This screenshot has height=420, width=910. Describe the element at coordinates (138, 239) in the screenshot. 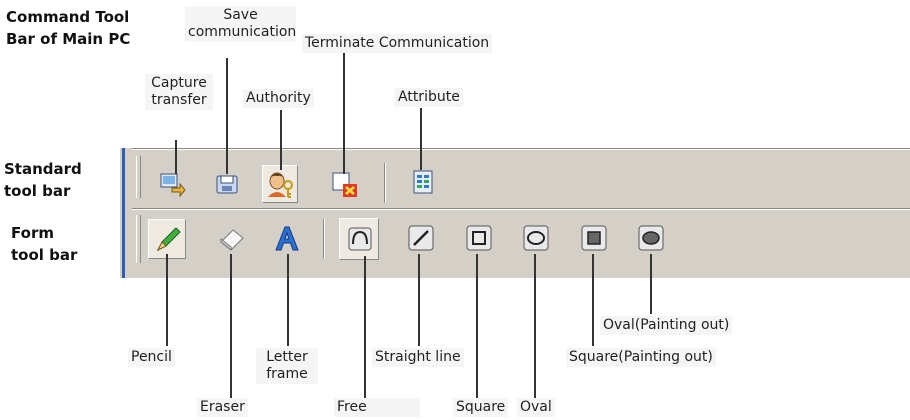

I see `form-toolbar-handle` at that location.